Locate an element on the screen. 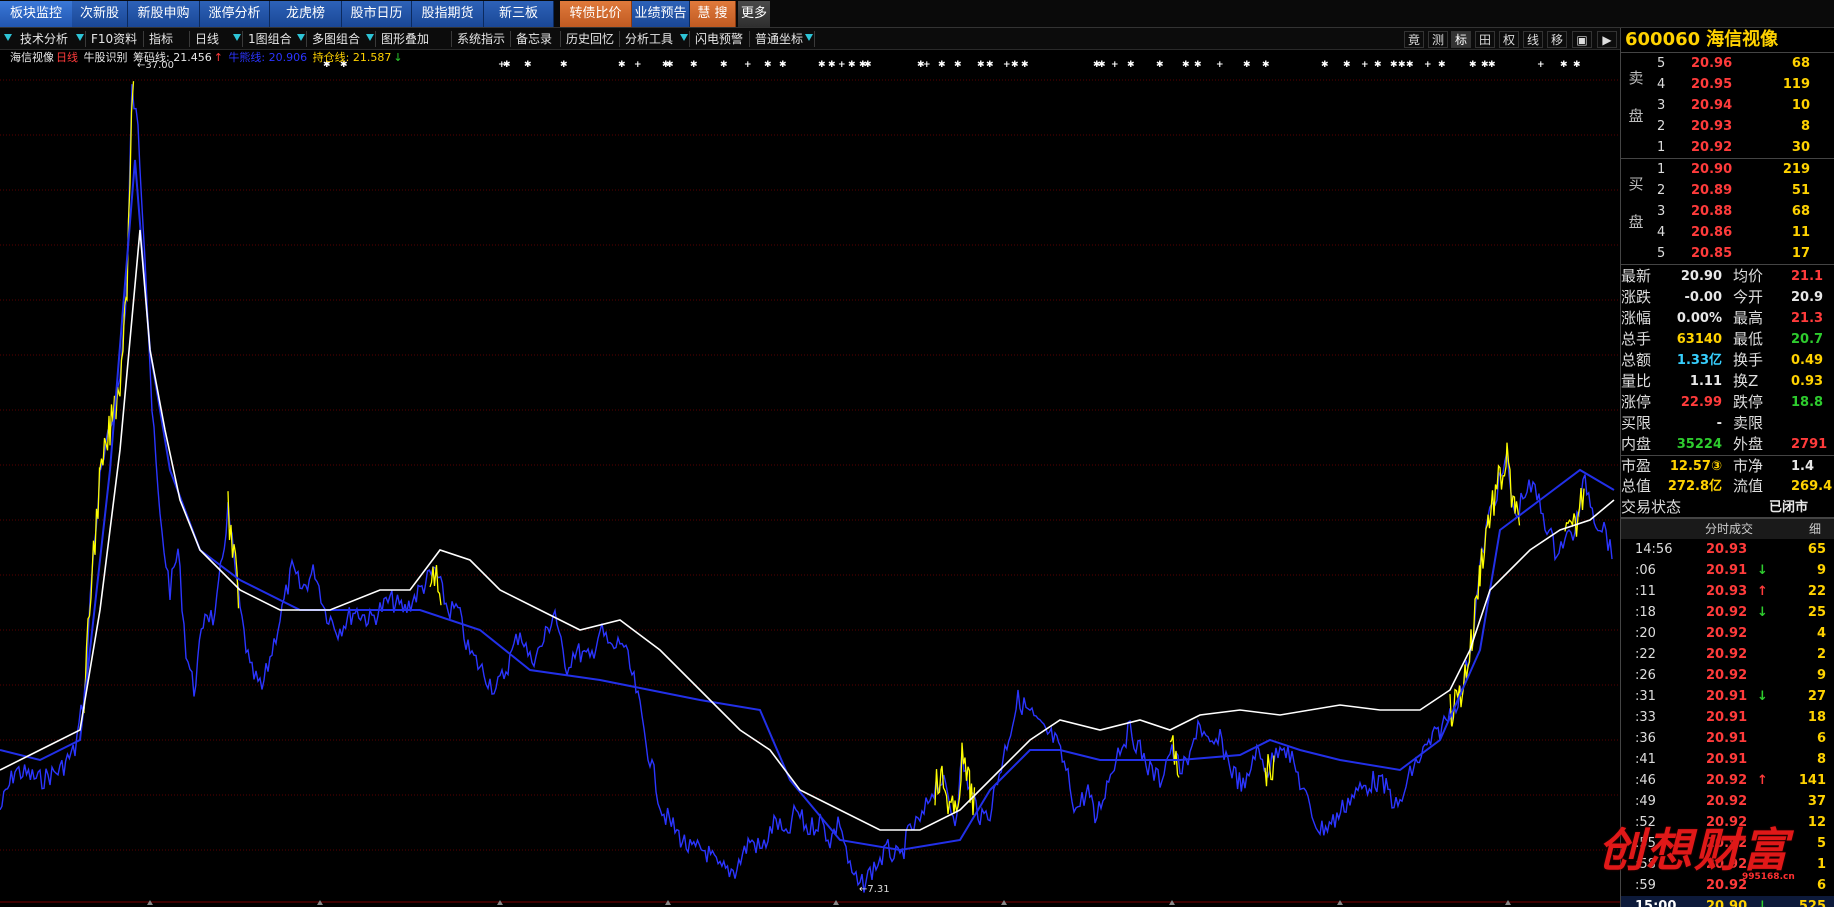 Image resolution: width=1834 pixels, height=907 pixels. toolbar-item-2: 指标 is located at coordinates (161, 39).